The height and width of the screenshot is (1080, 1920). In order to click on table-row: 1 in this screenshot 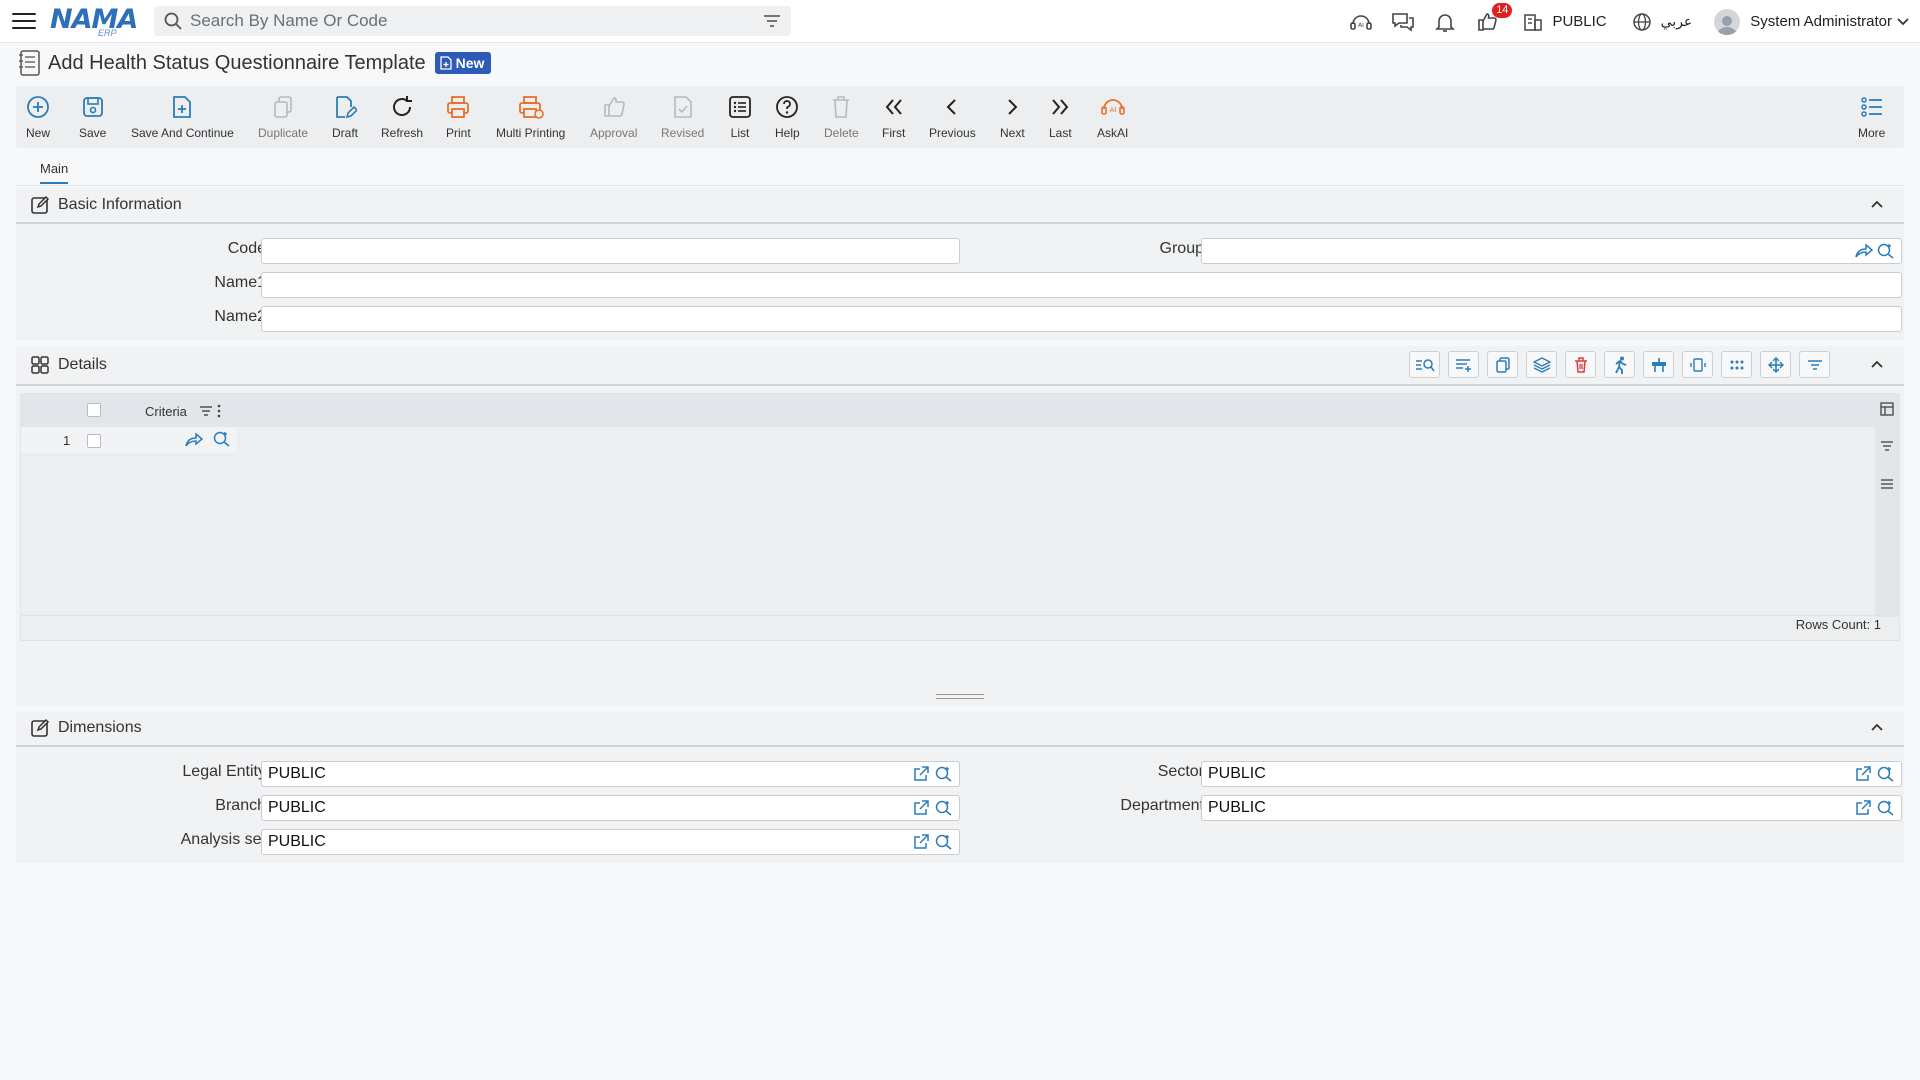, I will do `click(129, 440)`.